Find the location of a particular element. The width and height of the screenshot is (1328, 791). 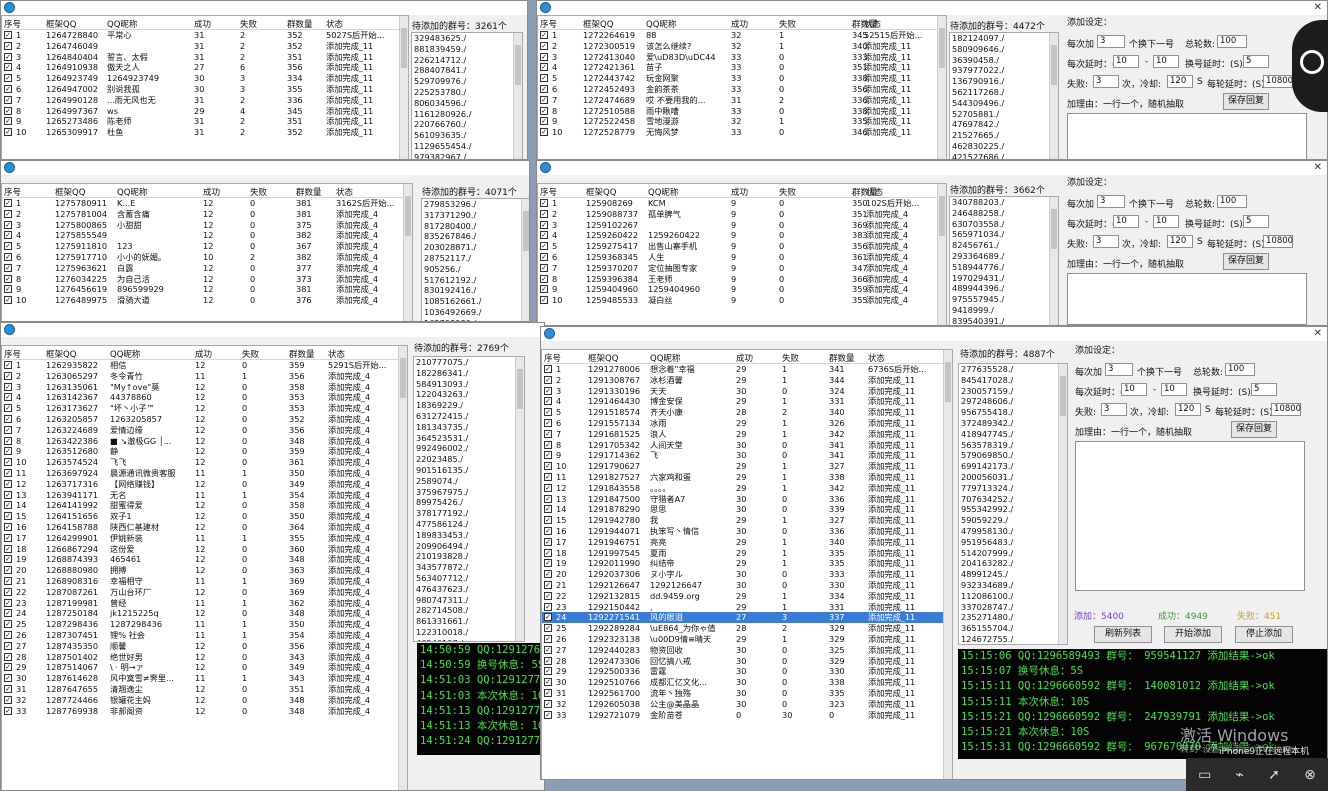

column-header-nick: QQ昵称 is located at coordinates (125, 354).